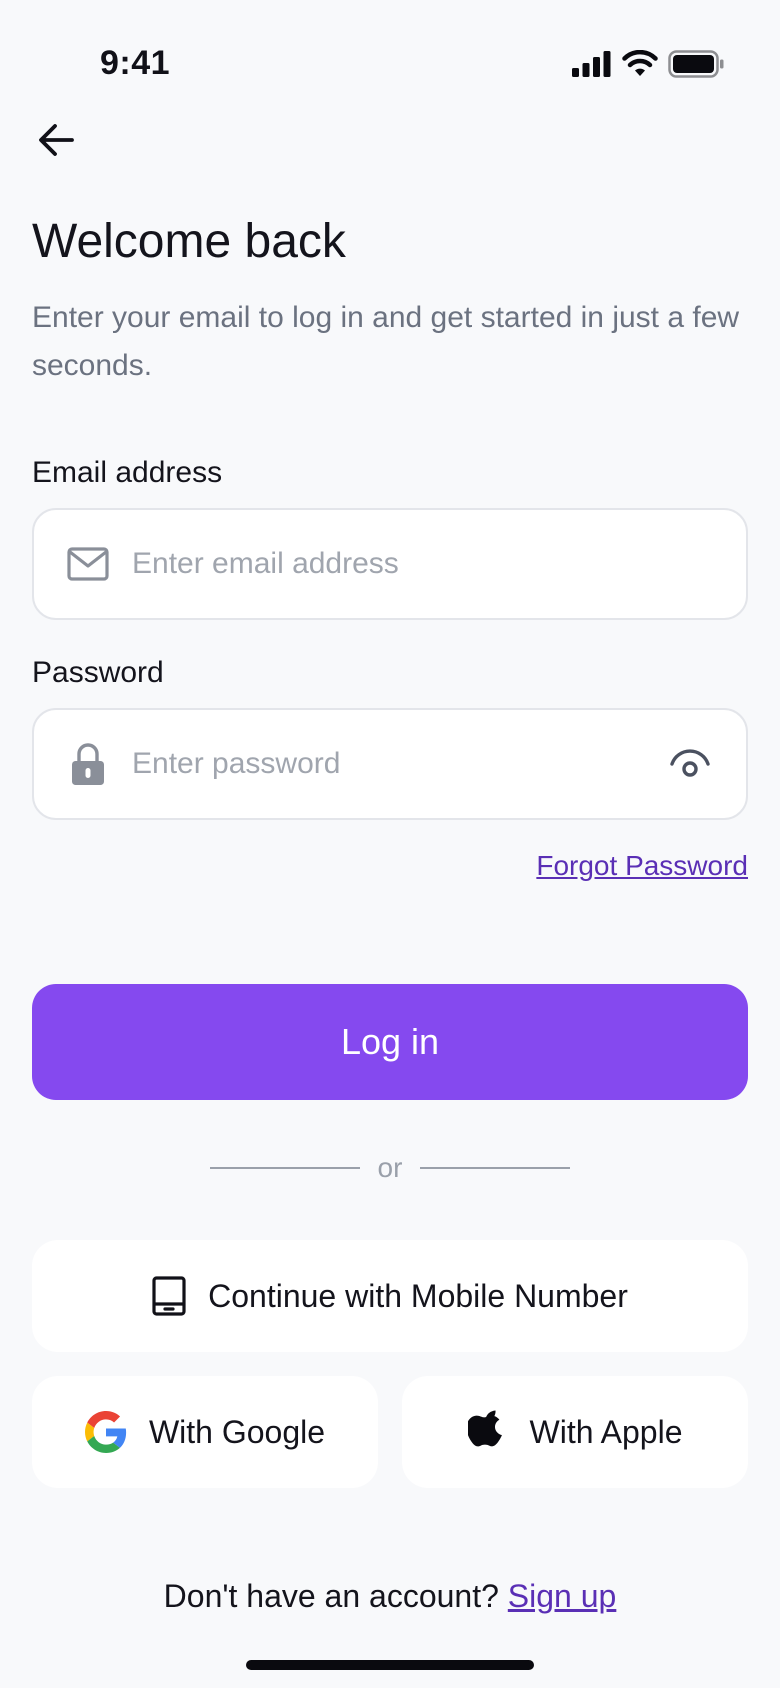 The image size is (780, 1688). I want to click on status-icons, so click(648, 64).